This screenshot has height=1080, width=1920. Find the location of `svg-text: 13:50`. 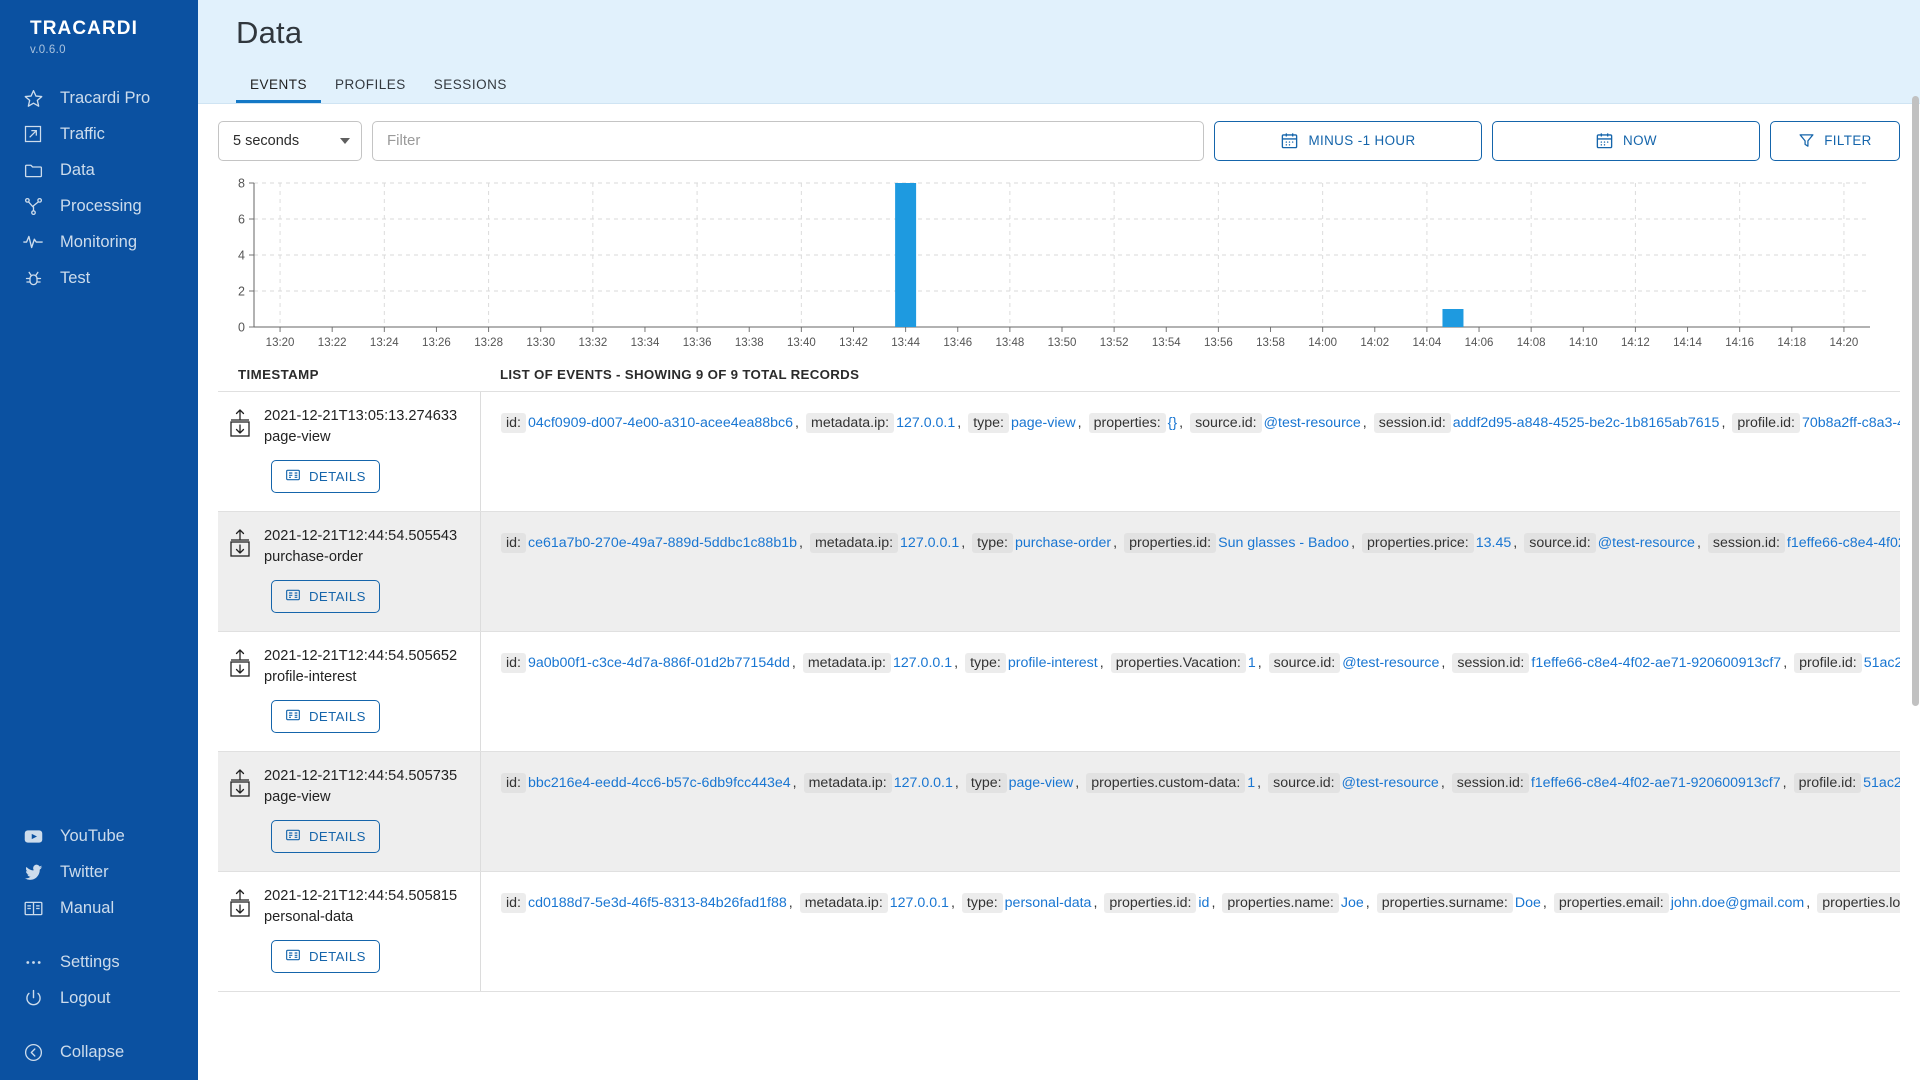

svg-text: 13:50 is located at coordinates (1062, 343).